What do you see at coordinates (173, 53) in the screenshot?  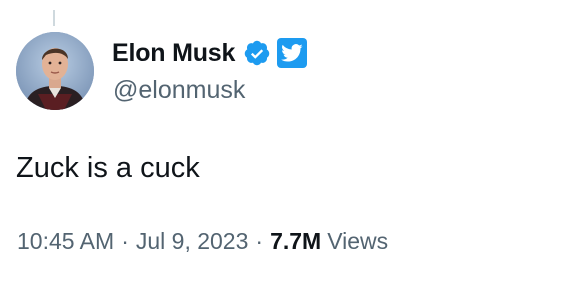 I see `author-display-name: Elon Musk` at bounding box center [173, 53].